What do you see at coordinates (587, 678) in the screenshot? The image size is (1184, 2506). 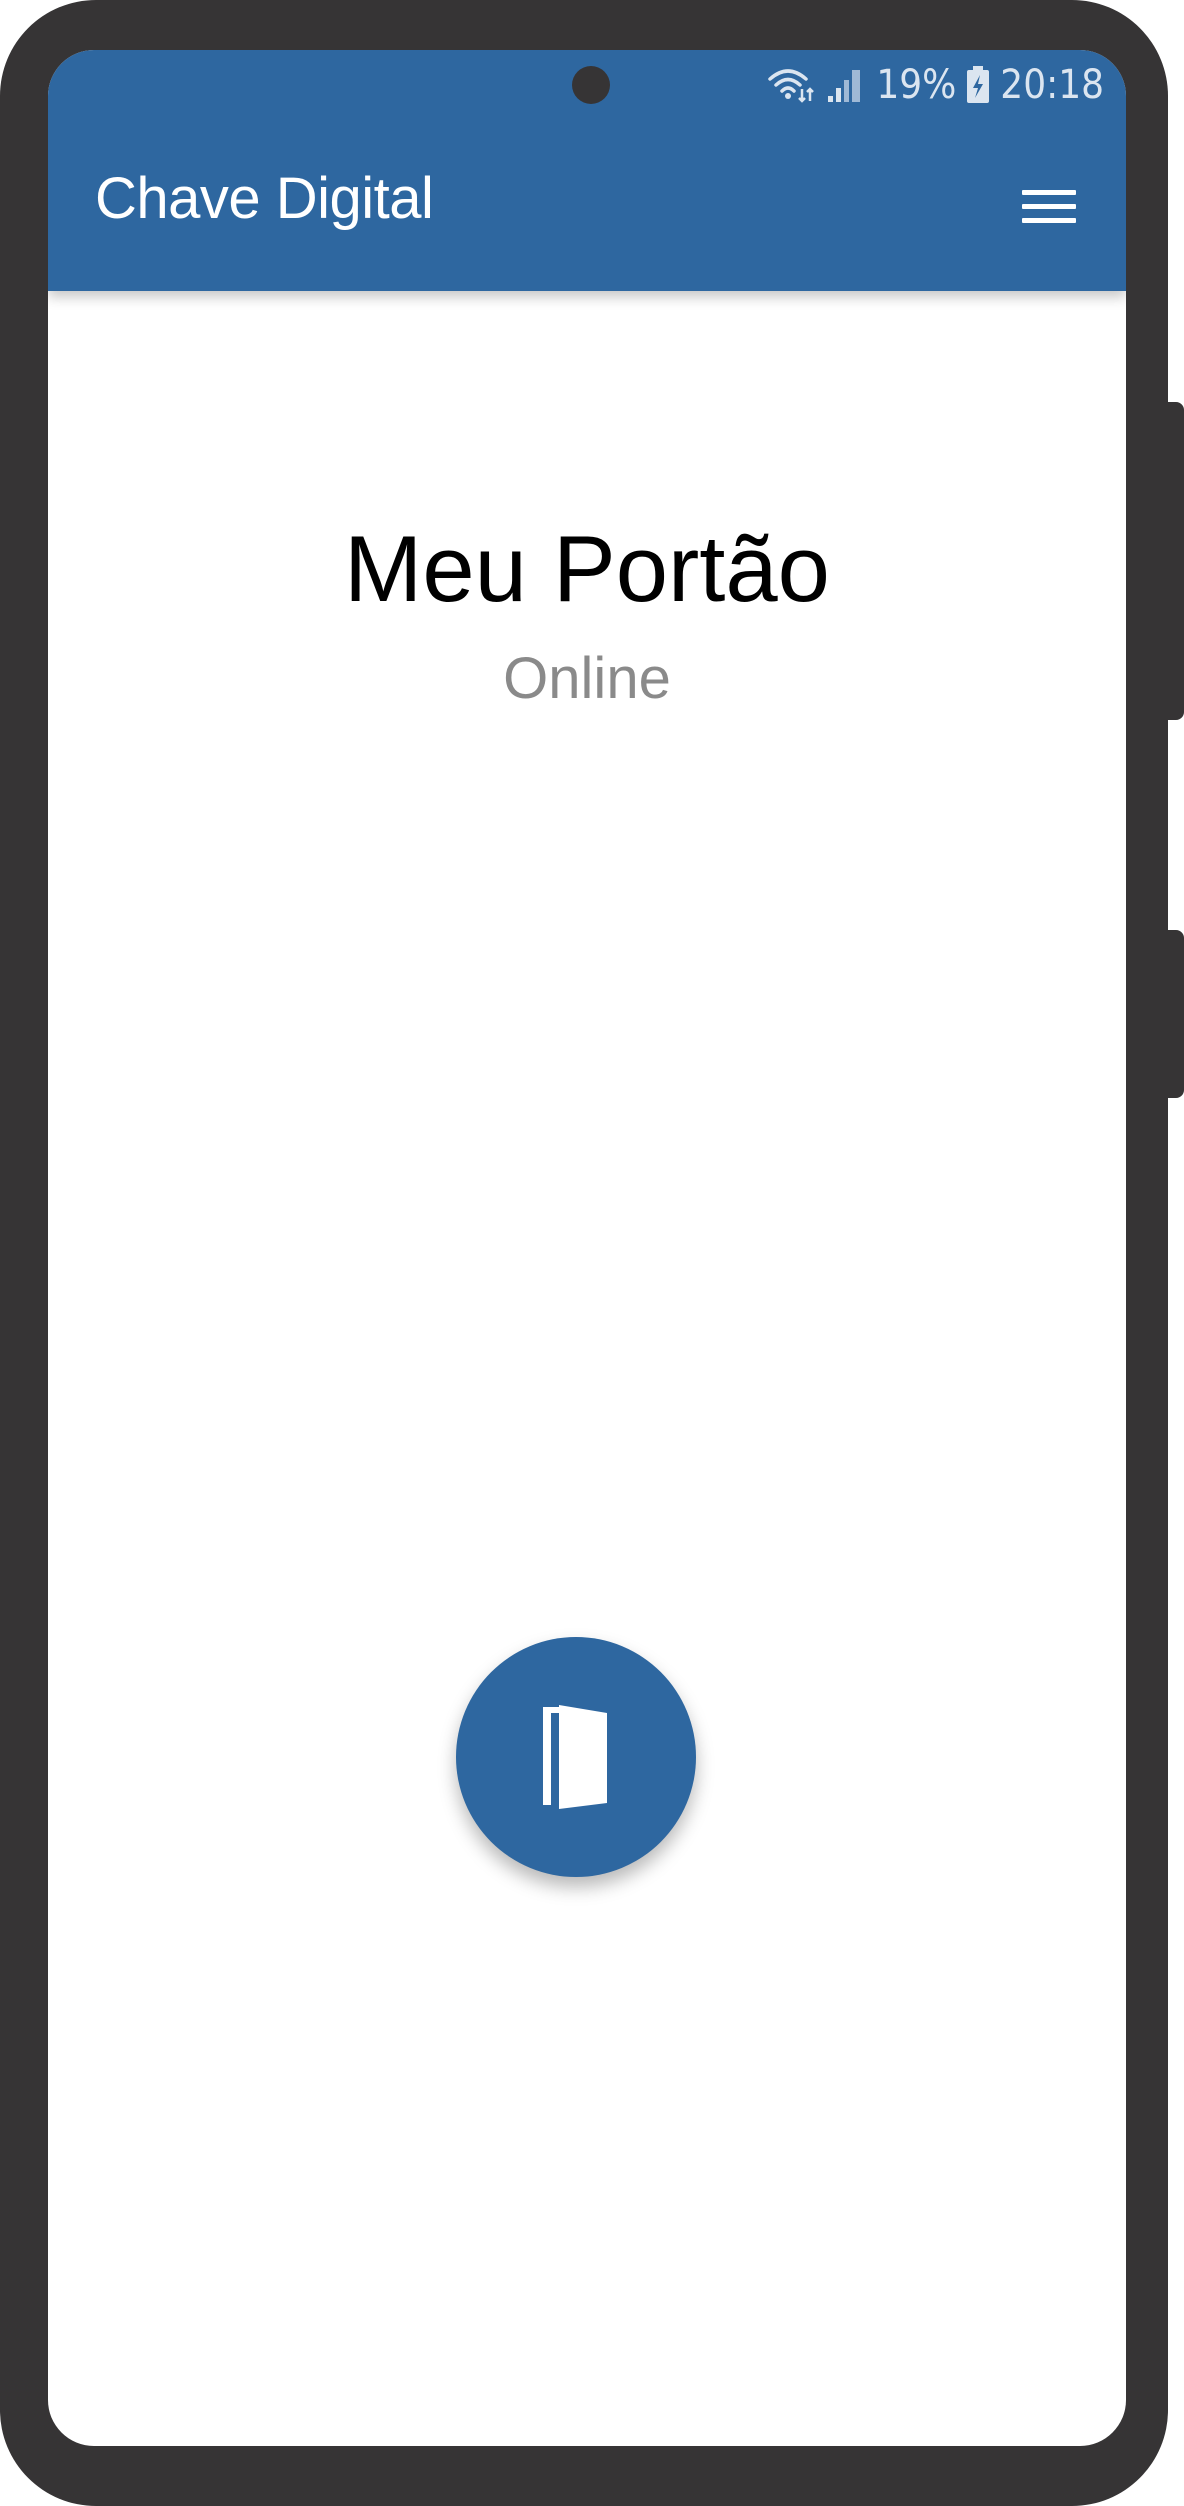 I see `device-status: Online` at bounding box center [587, 678].